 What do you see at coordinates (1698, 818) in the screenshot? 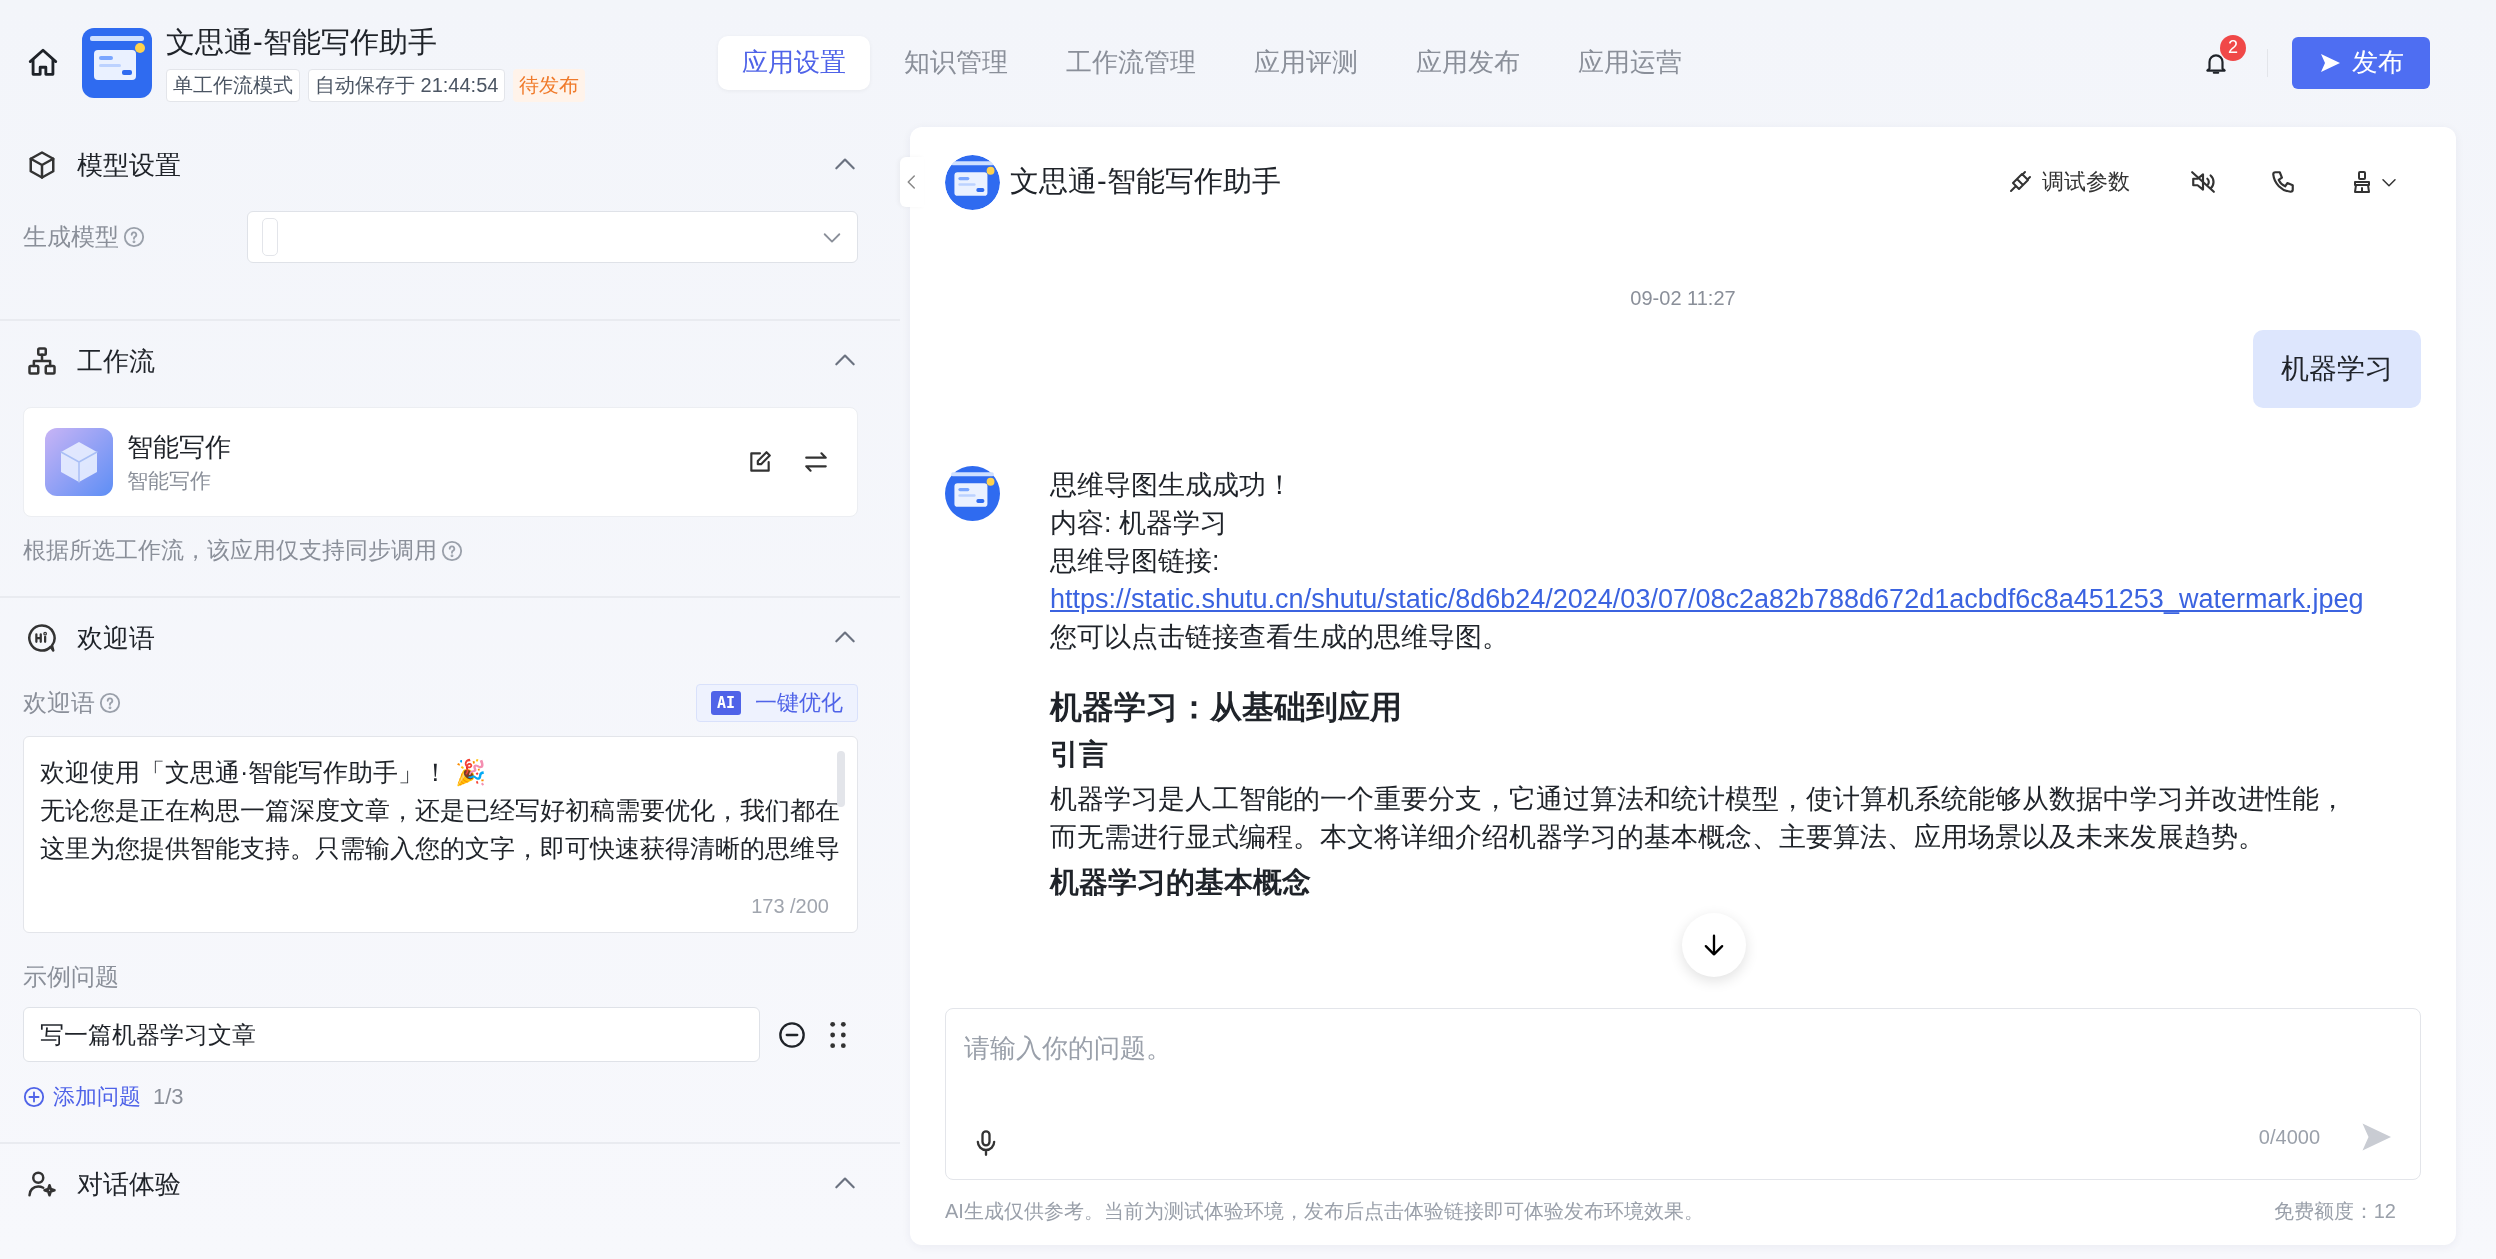
I see `paragraph-text: 机器学习是人工智能的一个重要分支，它通过算法和统计模型，使计算机系统能够从数据中学习并改进性能，而无需进行显式编程。本文将详细介绍机器学习的基本概念、主要算法、应用场景以及未来发展趋势。` at bounding box center [1698, 818].